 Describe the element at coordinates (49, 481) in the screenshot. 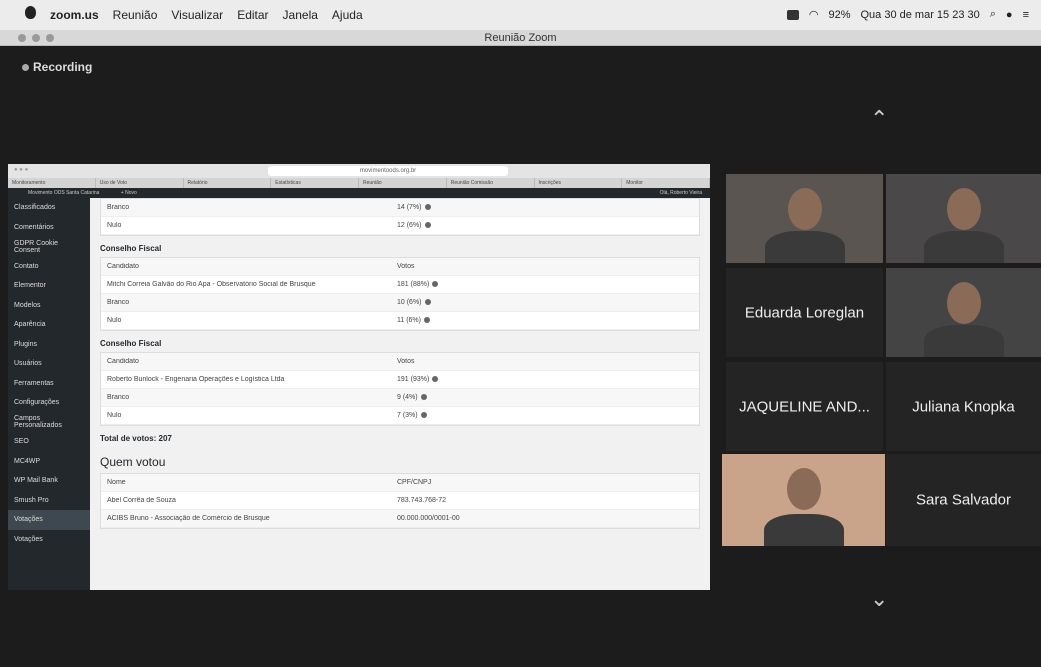

I see `wp-menu-item: WP Mail Bank` at that location.